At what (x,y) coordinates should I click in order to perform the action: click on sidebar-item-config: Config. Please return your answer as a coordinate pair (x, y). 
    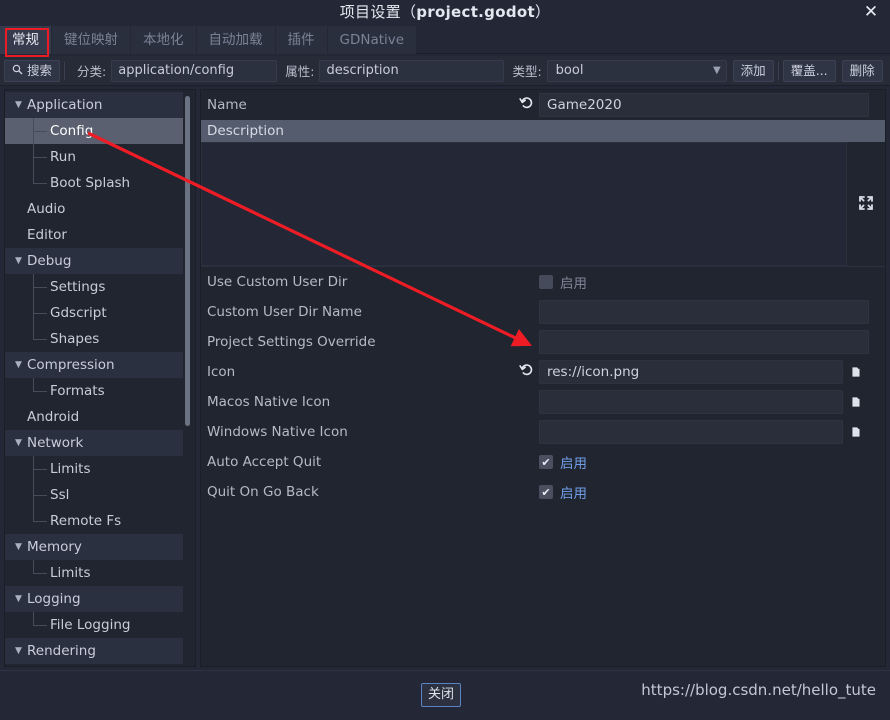
    Looking at the image, I should click on (94, 131).